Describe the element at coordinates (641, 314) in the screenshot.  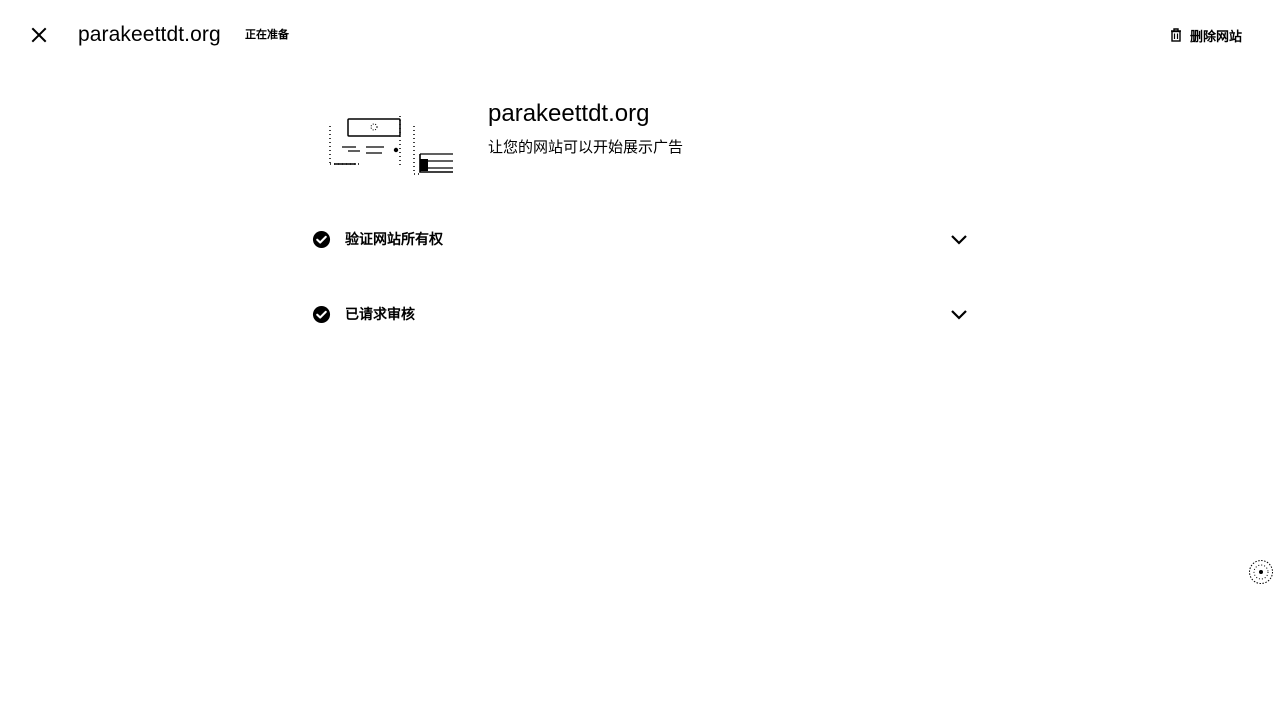
I see `step-review-requested: 已请求审核` at that location.